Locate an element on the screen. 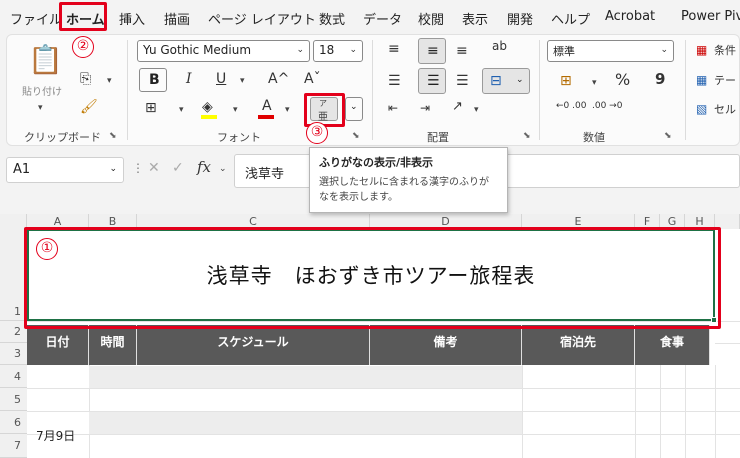 The height and width of the screenshot is (458, 740). increase-font-size-button: A^ is located at coordinates (278, 79).